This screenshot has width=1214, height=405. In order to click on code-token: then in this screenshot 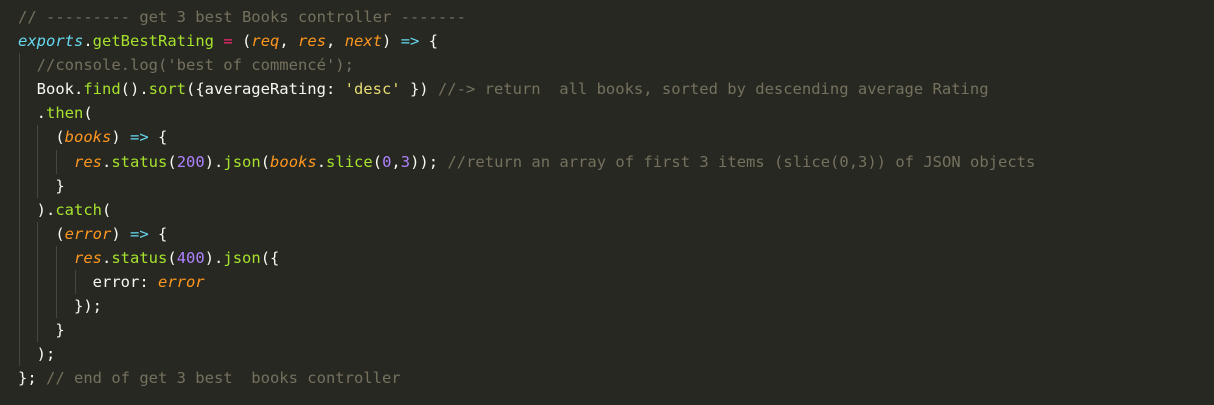, I will do `click(65, 113)`.